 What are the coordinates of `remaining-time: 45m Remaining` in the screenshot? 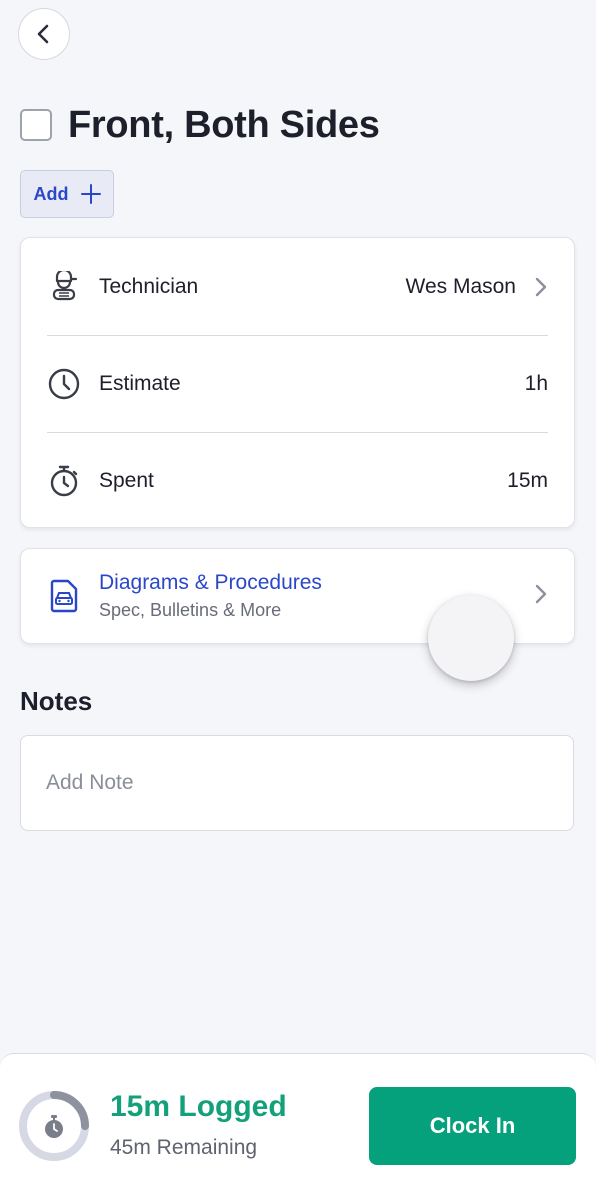 It's located at (184, 1147).